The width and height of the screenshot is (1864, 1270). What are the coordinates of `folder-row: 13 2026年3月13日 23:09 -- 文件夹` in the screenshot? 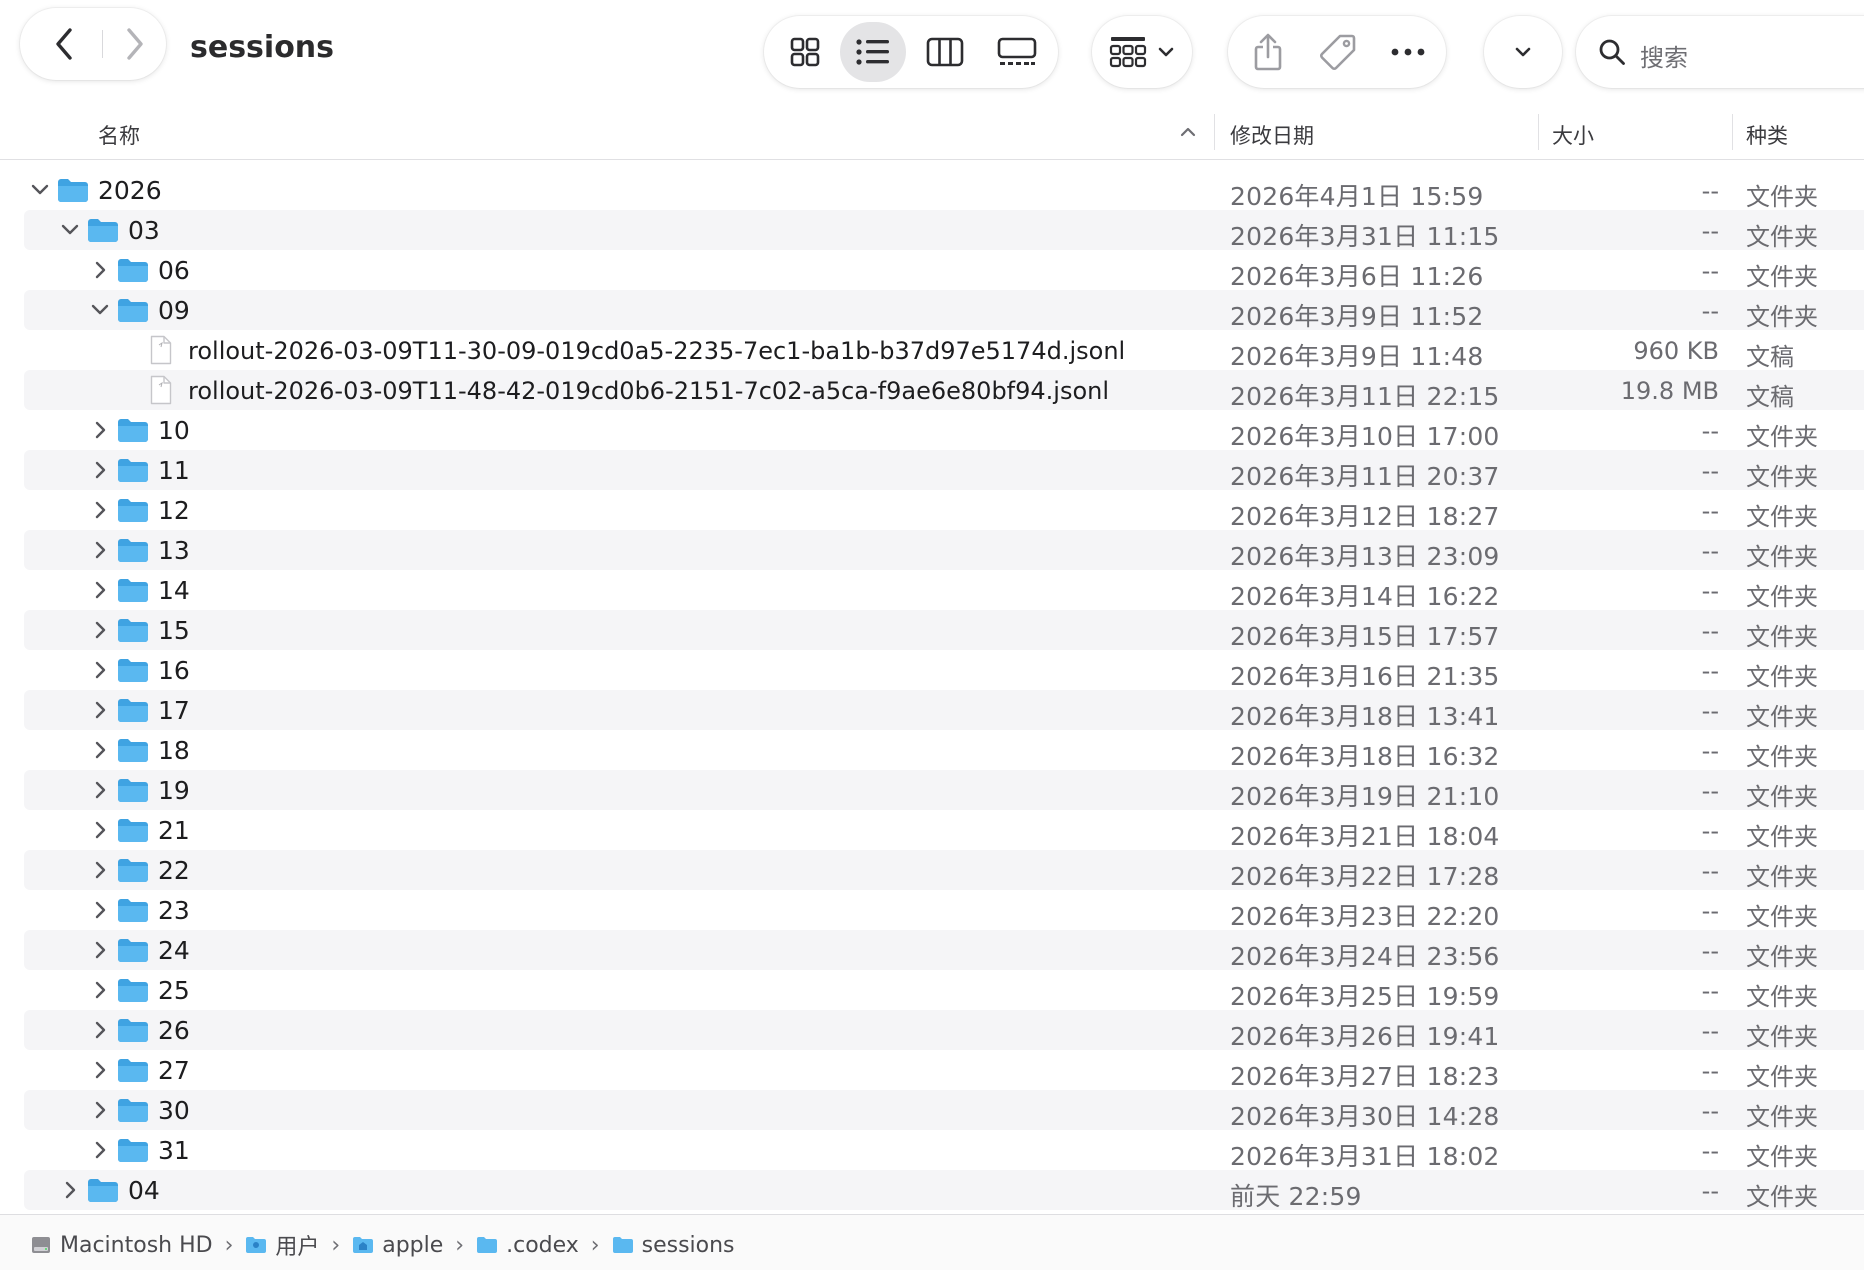 It's located at (932, 550).